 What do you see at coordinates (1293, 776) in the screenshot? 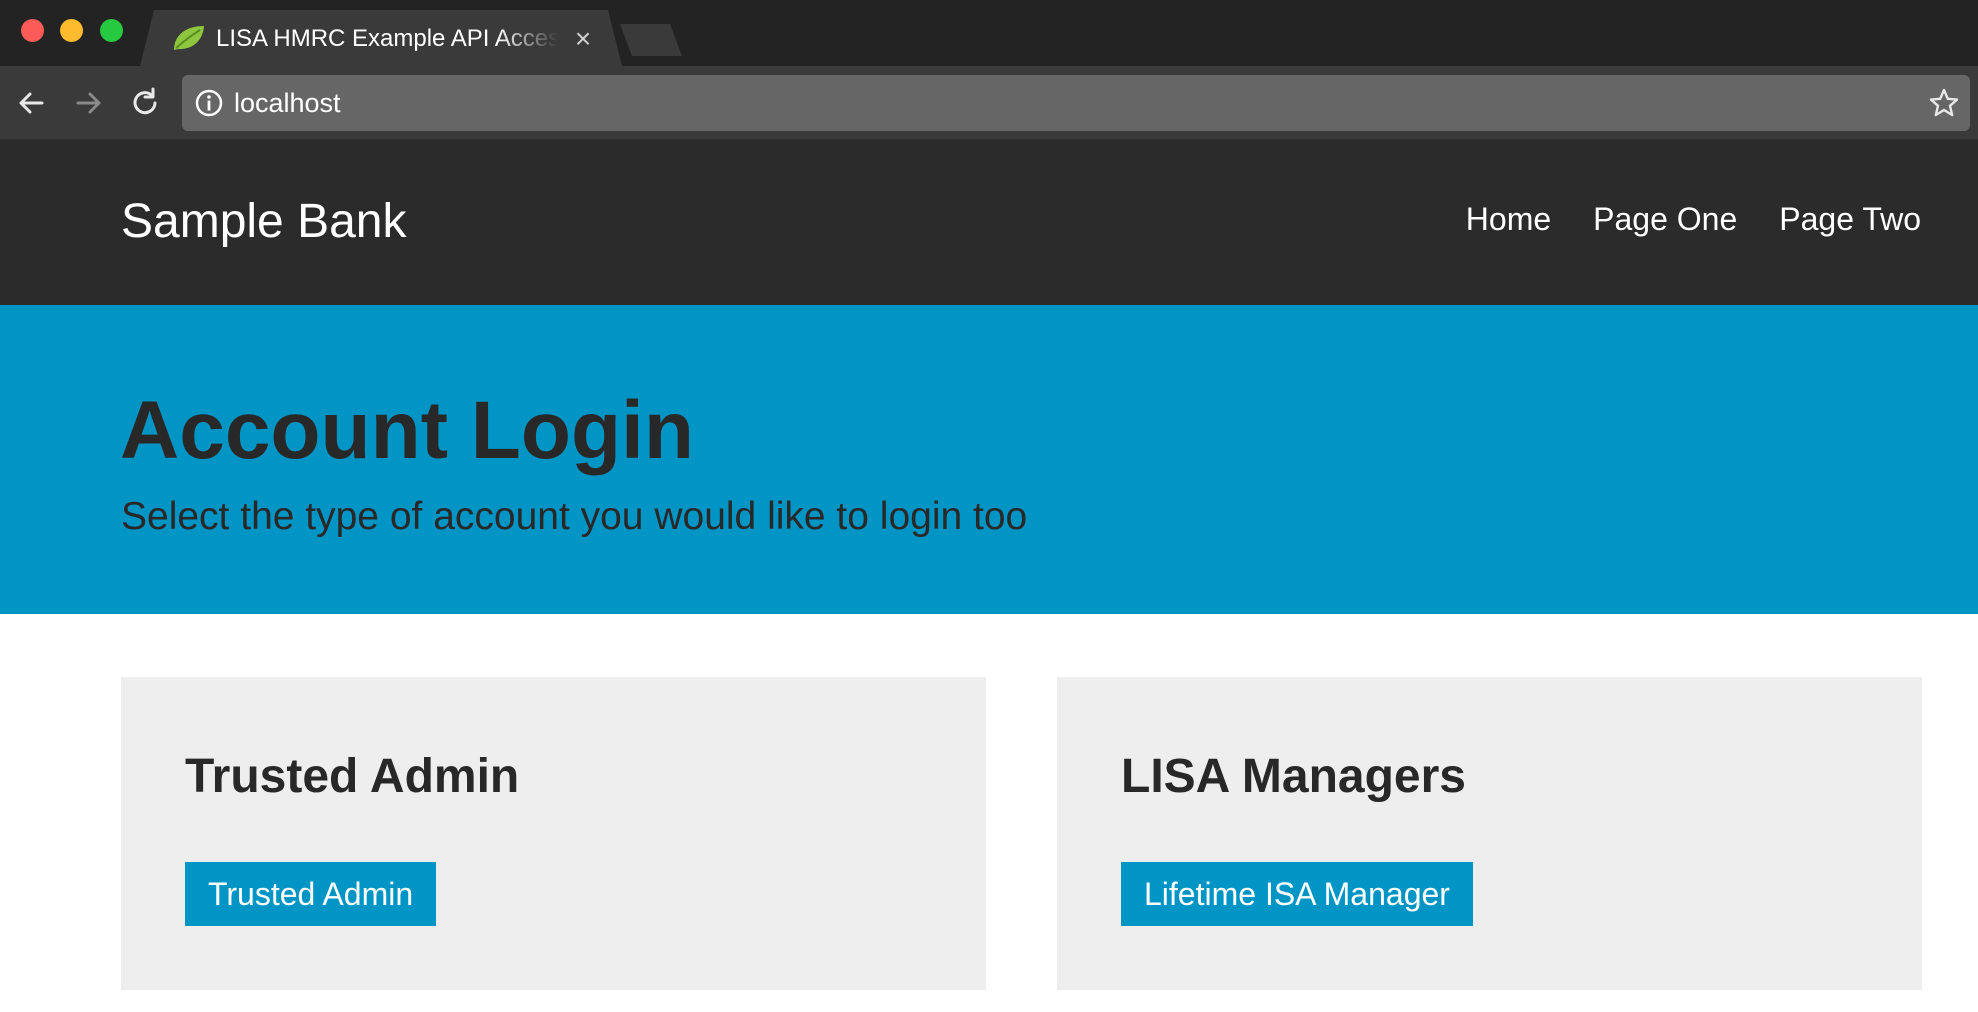
I see `card-heading: LISA Managers` at bounding box center [1293, 776].